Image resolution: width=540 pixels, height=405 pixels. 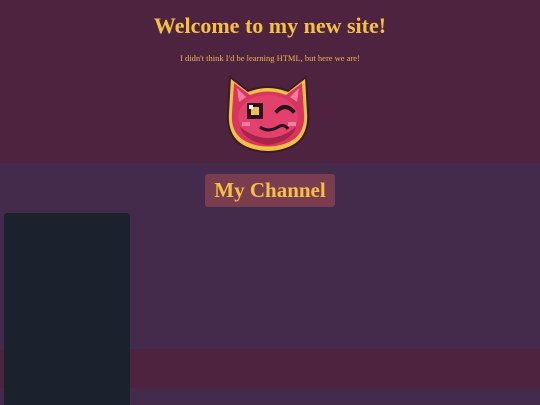 I want to click on my-channel-button: My Channel, so click(x=270, y=190).